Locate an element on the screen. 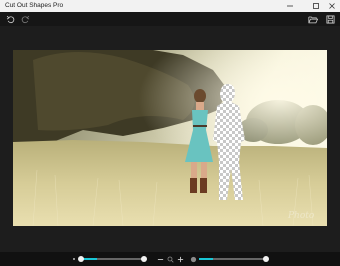  close-button is located at coordinates (332, 6).